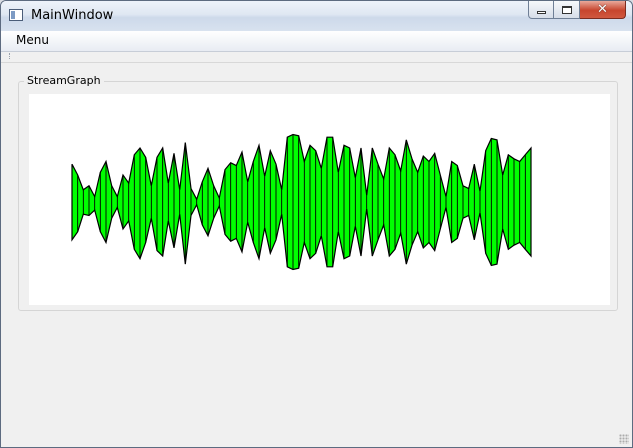 Image resolution: width=633 pixels, height=448 pixels. I want to click on close-button: ✕, so click(603, 10).